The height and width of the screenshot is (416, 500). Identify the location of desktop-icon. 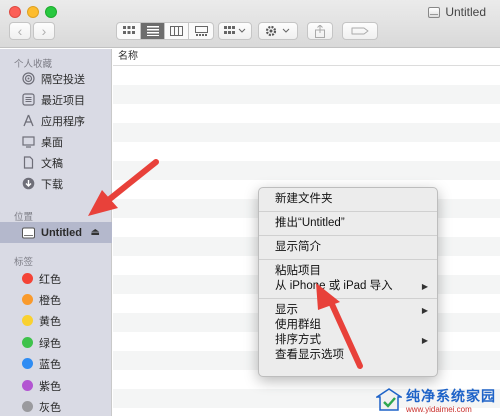
(28, 141).